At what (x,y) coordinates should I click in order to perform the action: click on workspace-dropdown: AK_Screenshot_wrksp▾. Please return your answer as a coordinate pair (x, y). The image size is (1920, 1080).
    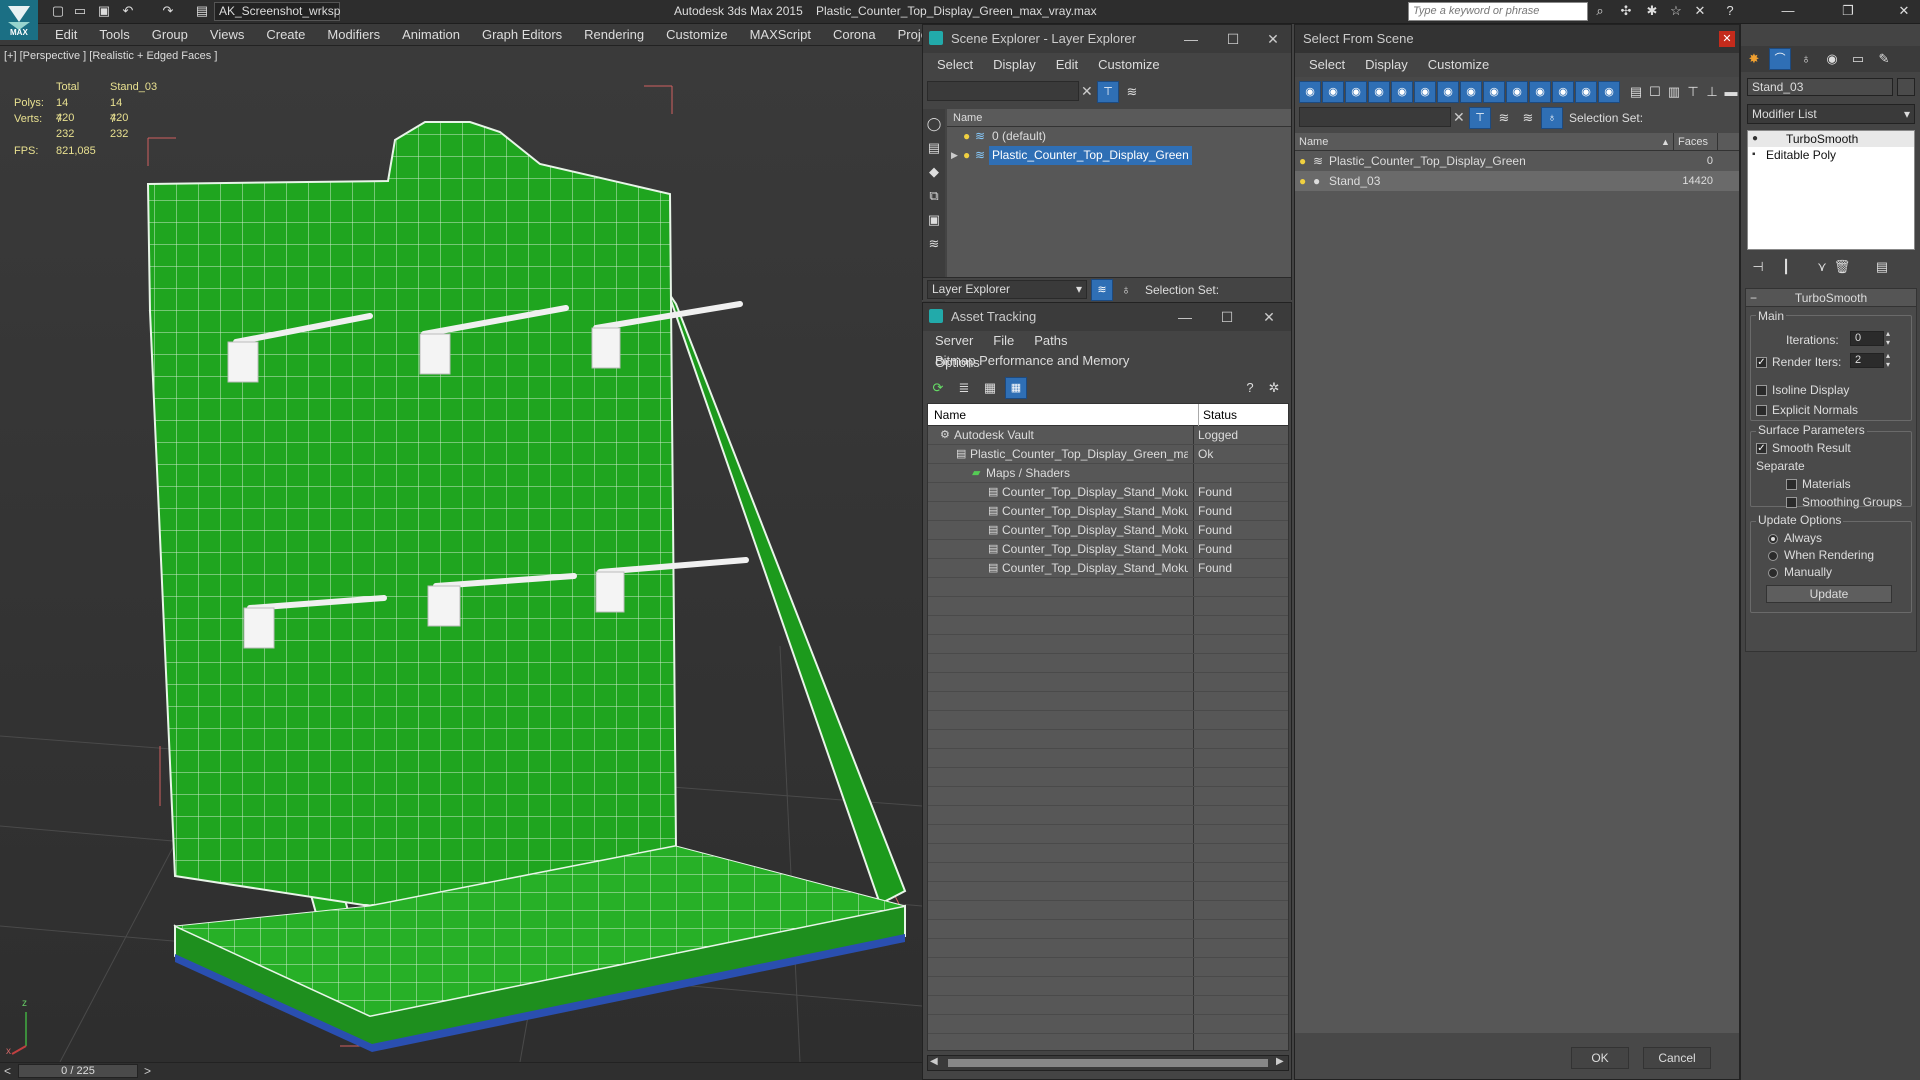
    Looking at the image, I should click on (277, 18).